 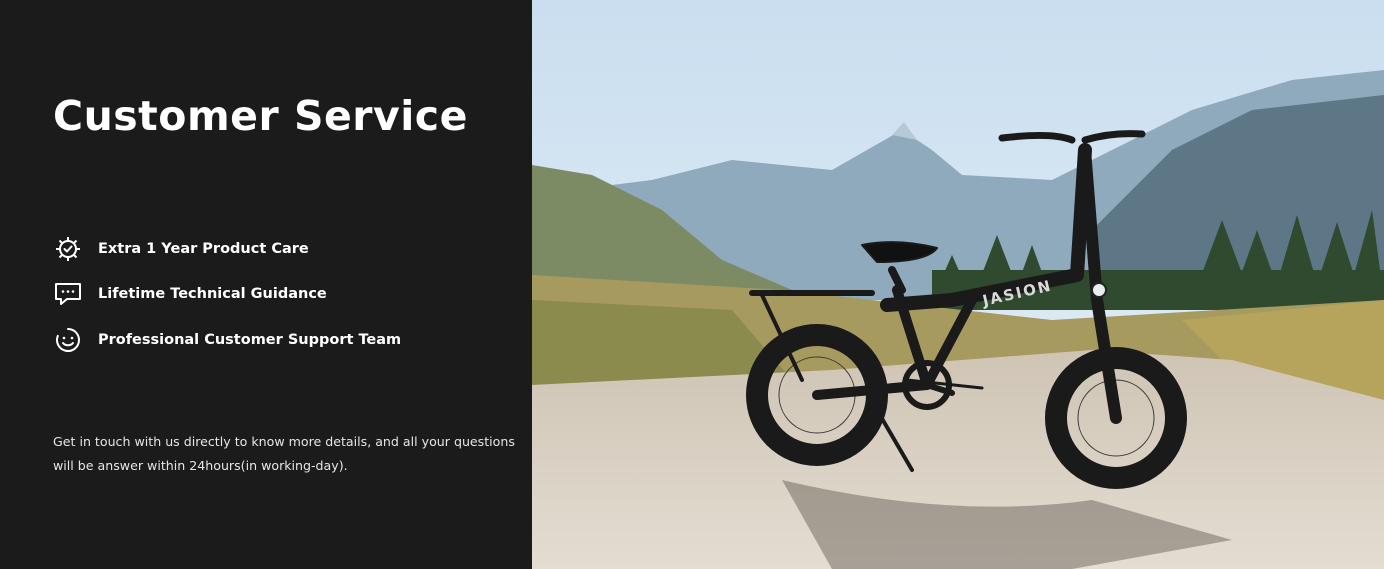 I want to click on feature-label: Lifetime Technical Guidance, so click(x=212, y=294).